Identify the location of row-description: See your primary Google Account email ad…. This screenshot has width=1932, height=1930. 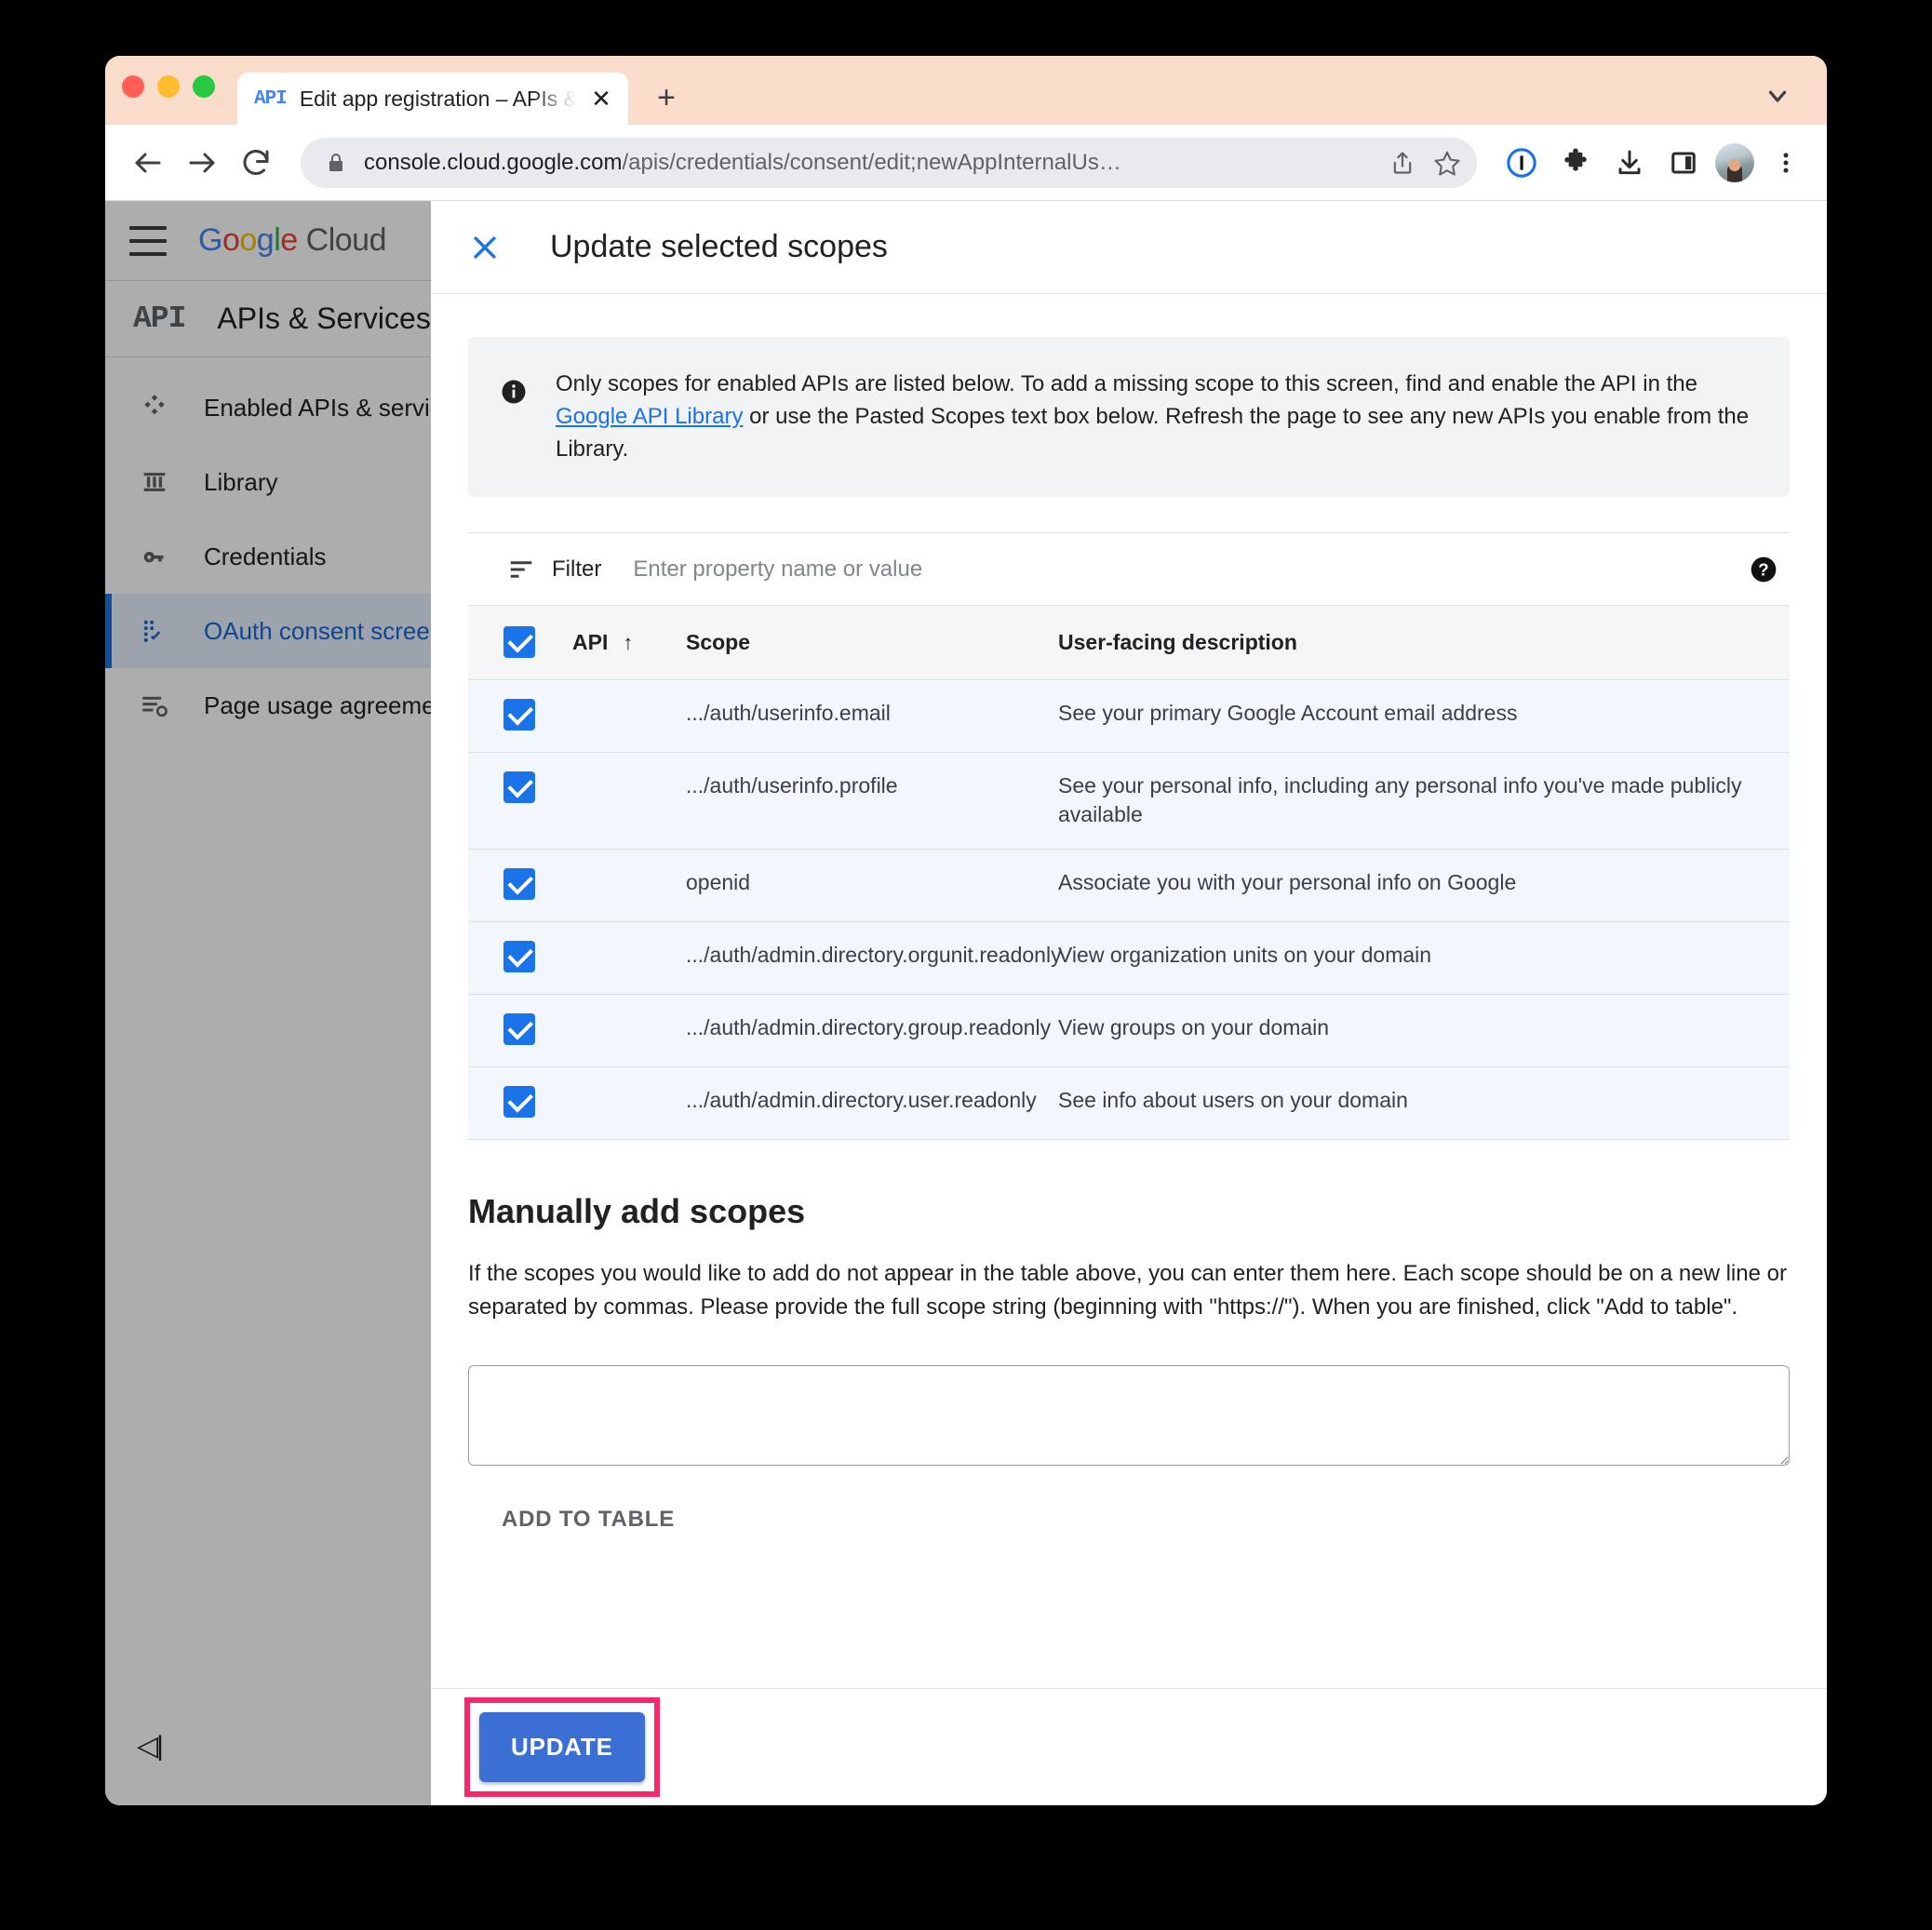
(1424, 716).